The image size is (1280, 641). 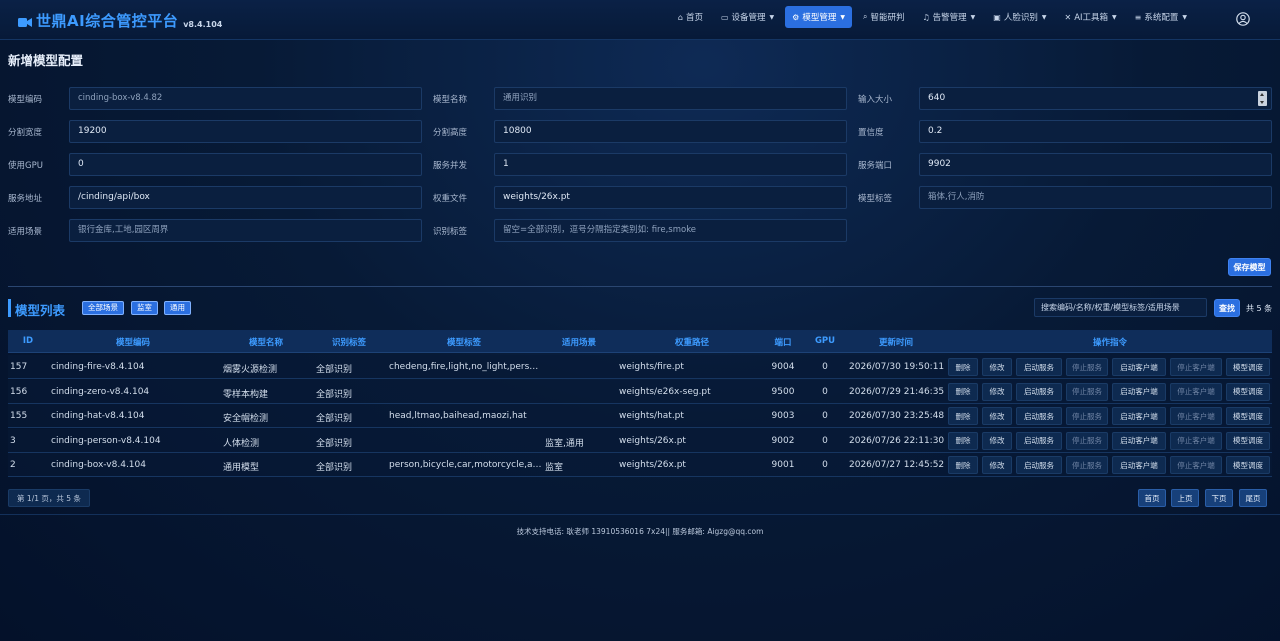 I want to click on search-button: 查找, so click(x=1227, y=308).